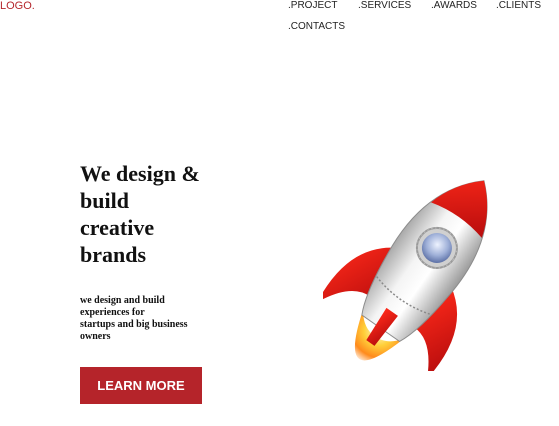 This screenshot has width=559, height=426. What do you see at coordinates (384, 6) in the screenshot?
I see `nav-item-services: .SERVICES` at bounding box center [384, 6].